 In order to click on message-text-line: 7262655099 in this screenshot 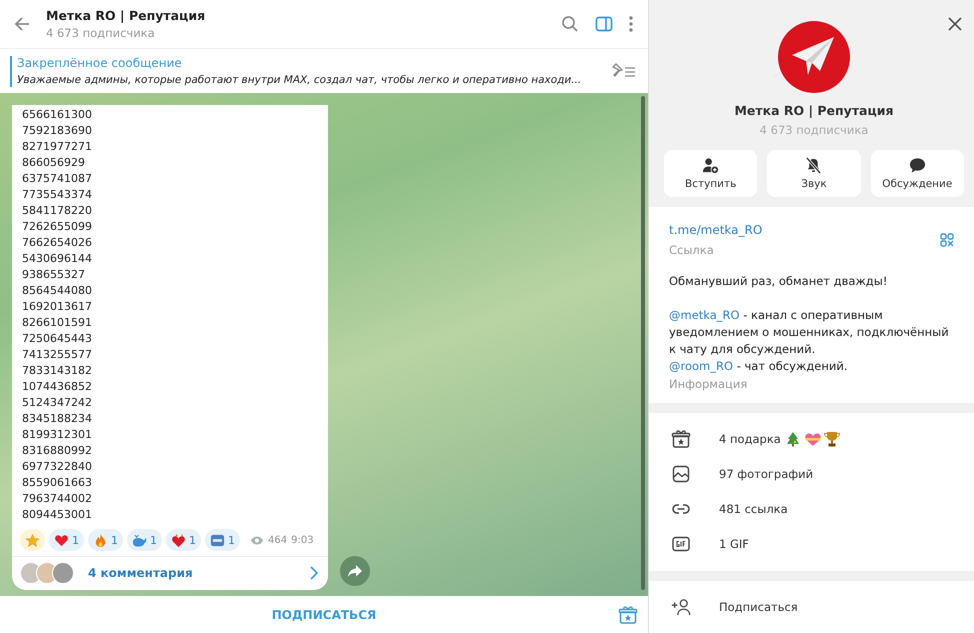, I will do `click(57, 227)`.